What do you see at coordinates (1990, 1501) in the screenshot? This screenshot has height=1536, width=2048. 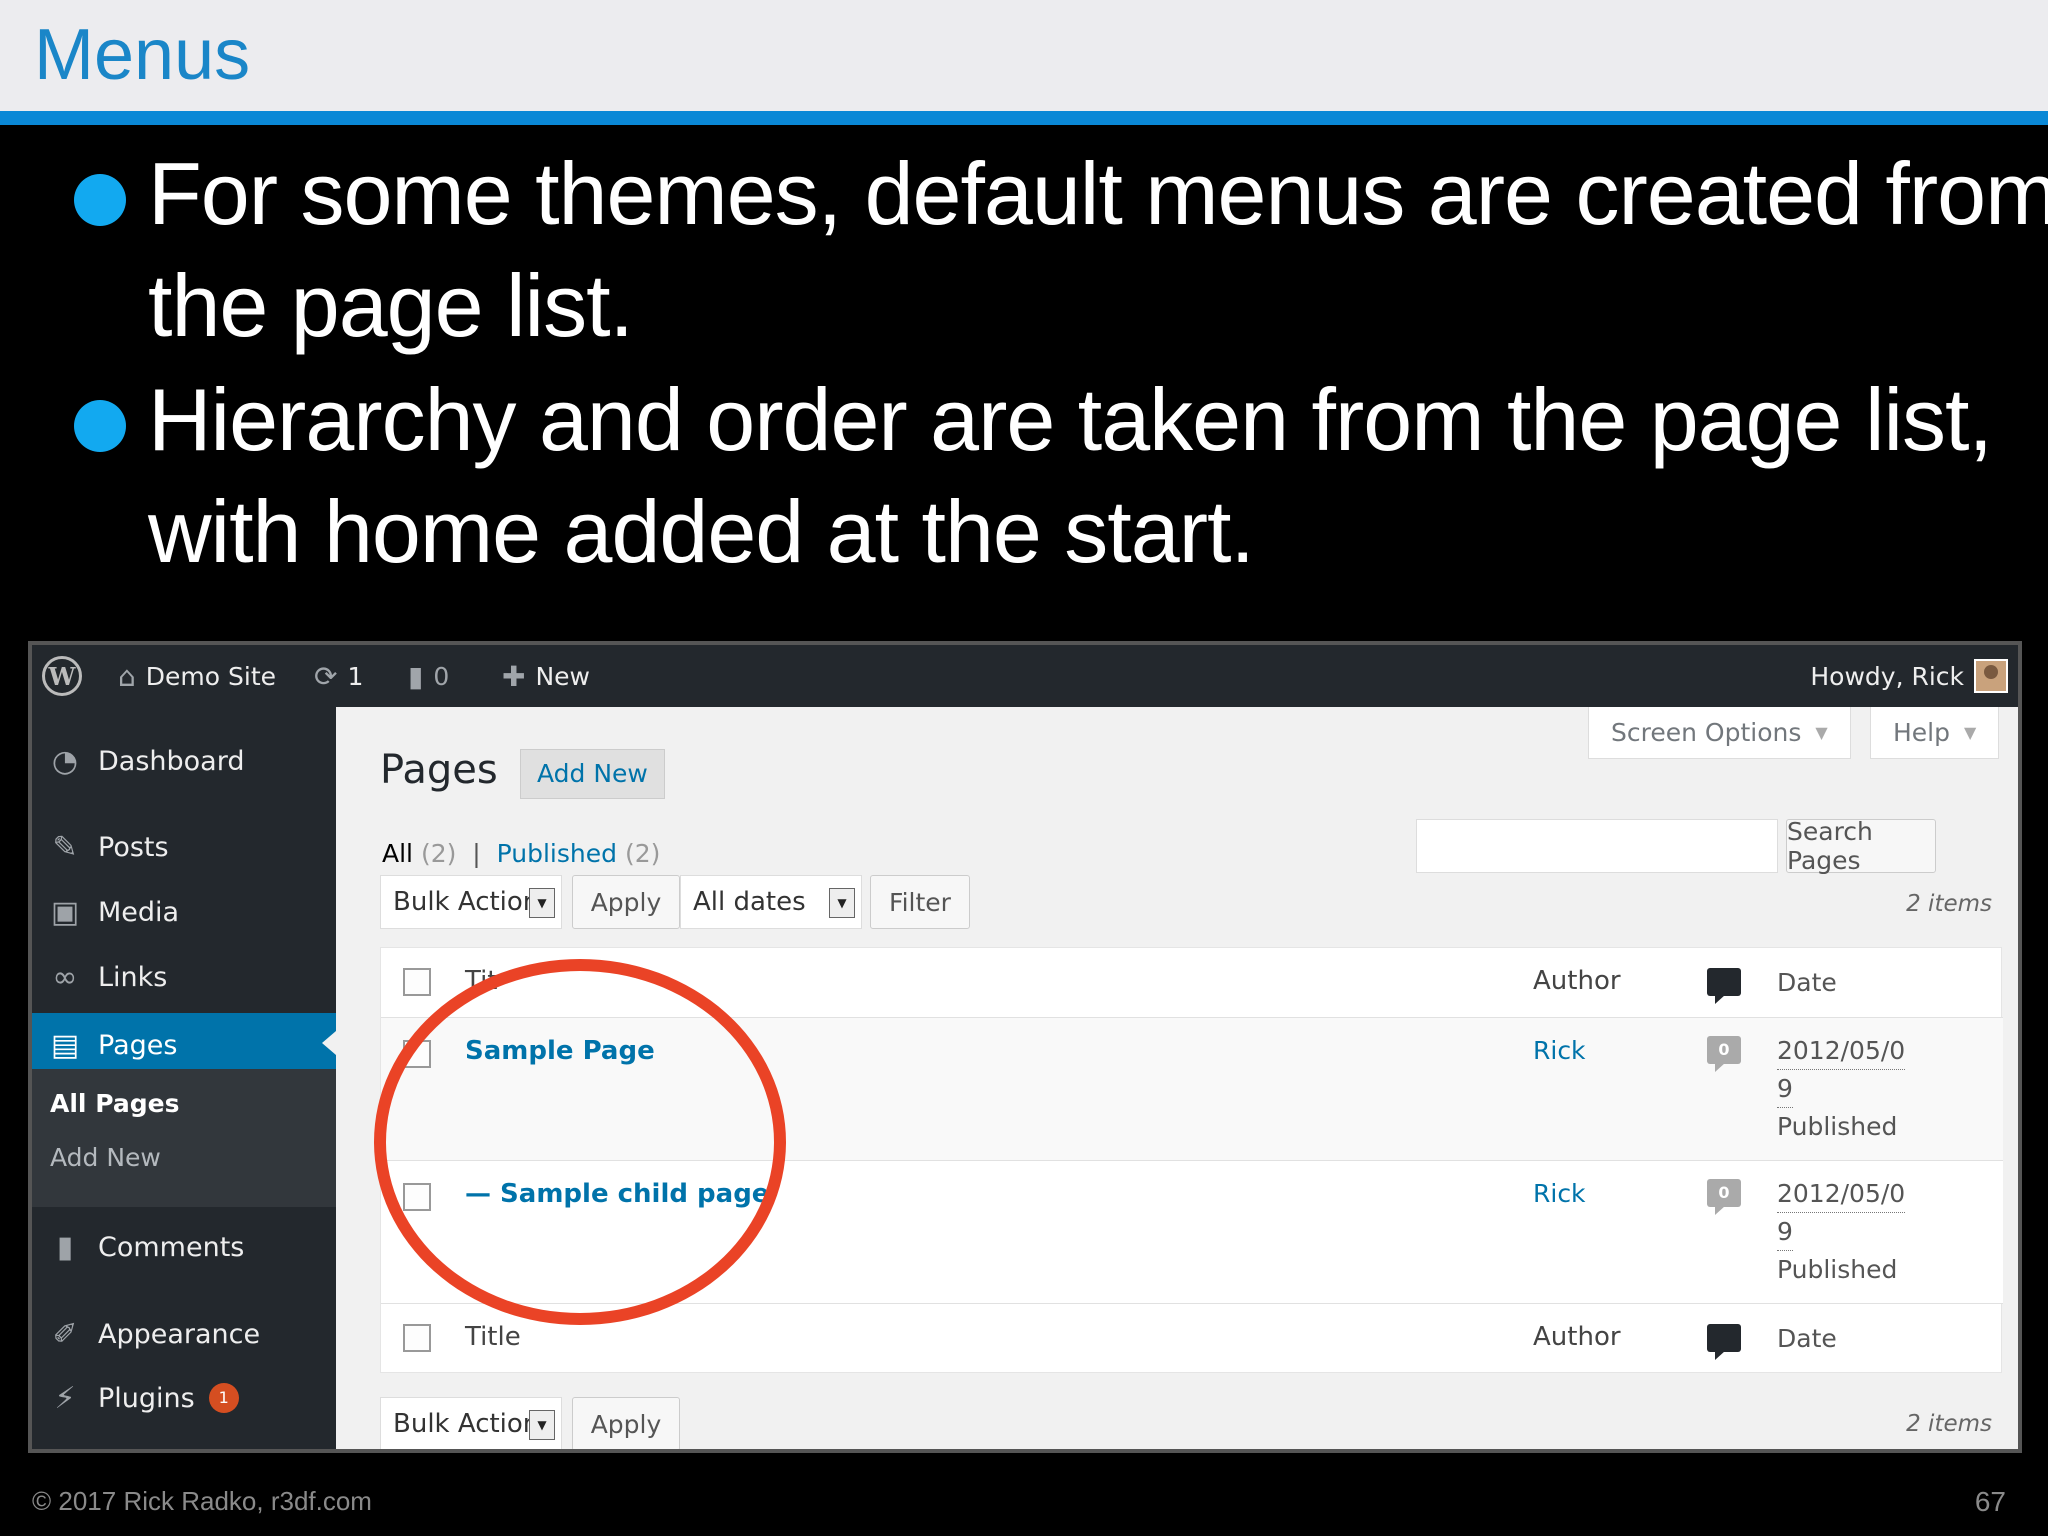 I see `slide-number: 67` at bounding box center [1990, 1501].